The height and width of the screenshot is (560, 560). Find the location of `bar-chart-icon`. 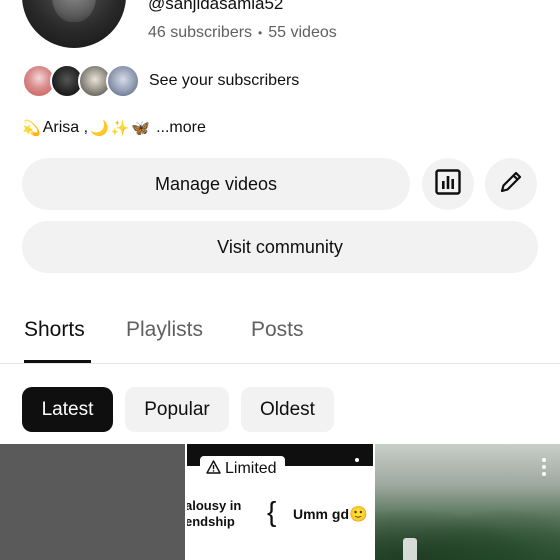

bar-chart-icon is located at coordinates (448, 184).